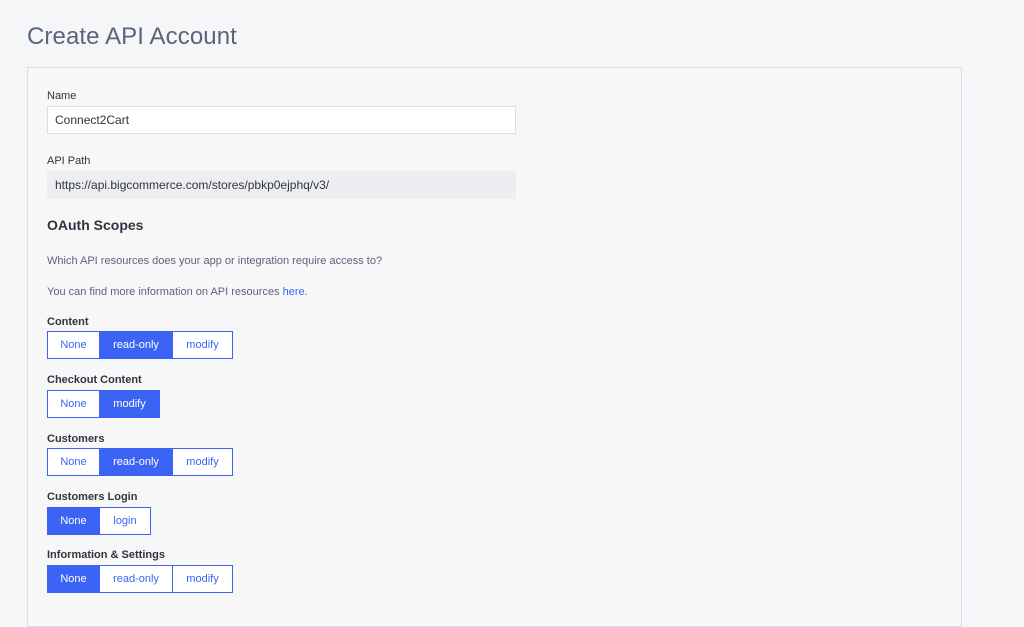 The width and height of the screenshot is (1024, 627). Describe the element at coordinates (76, 439) in the screenshot. I see `scope-label-customers: Customers` at that location.